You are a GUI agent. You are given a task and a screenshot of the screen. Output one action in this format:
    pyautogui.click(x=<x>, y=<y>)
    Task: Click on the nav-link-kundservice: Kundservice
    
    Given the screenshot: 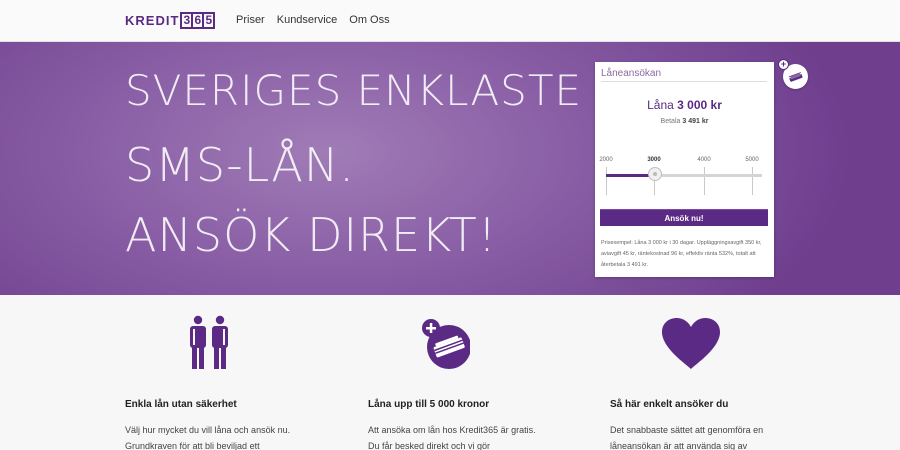 What is the action you would take?
    pyautogui.click(x=307, y=20)
    